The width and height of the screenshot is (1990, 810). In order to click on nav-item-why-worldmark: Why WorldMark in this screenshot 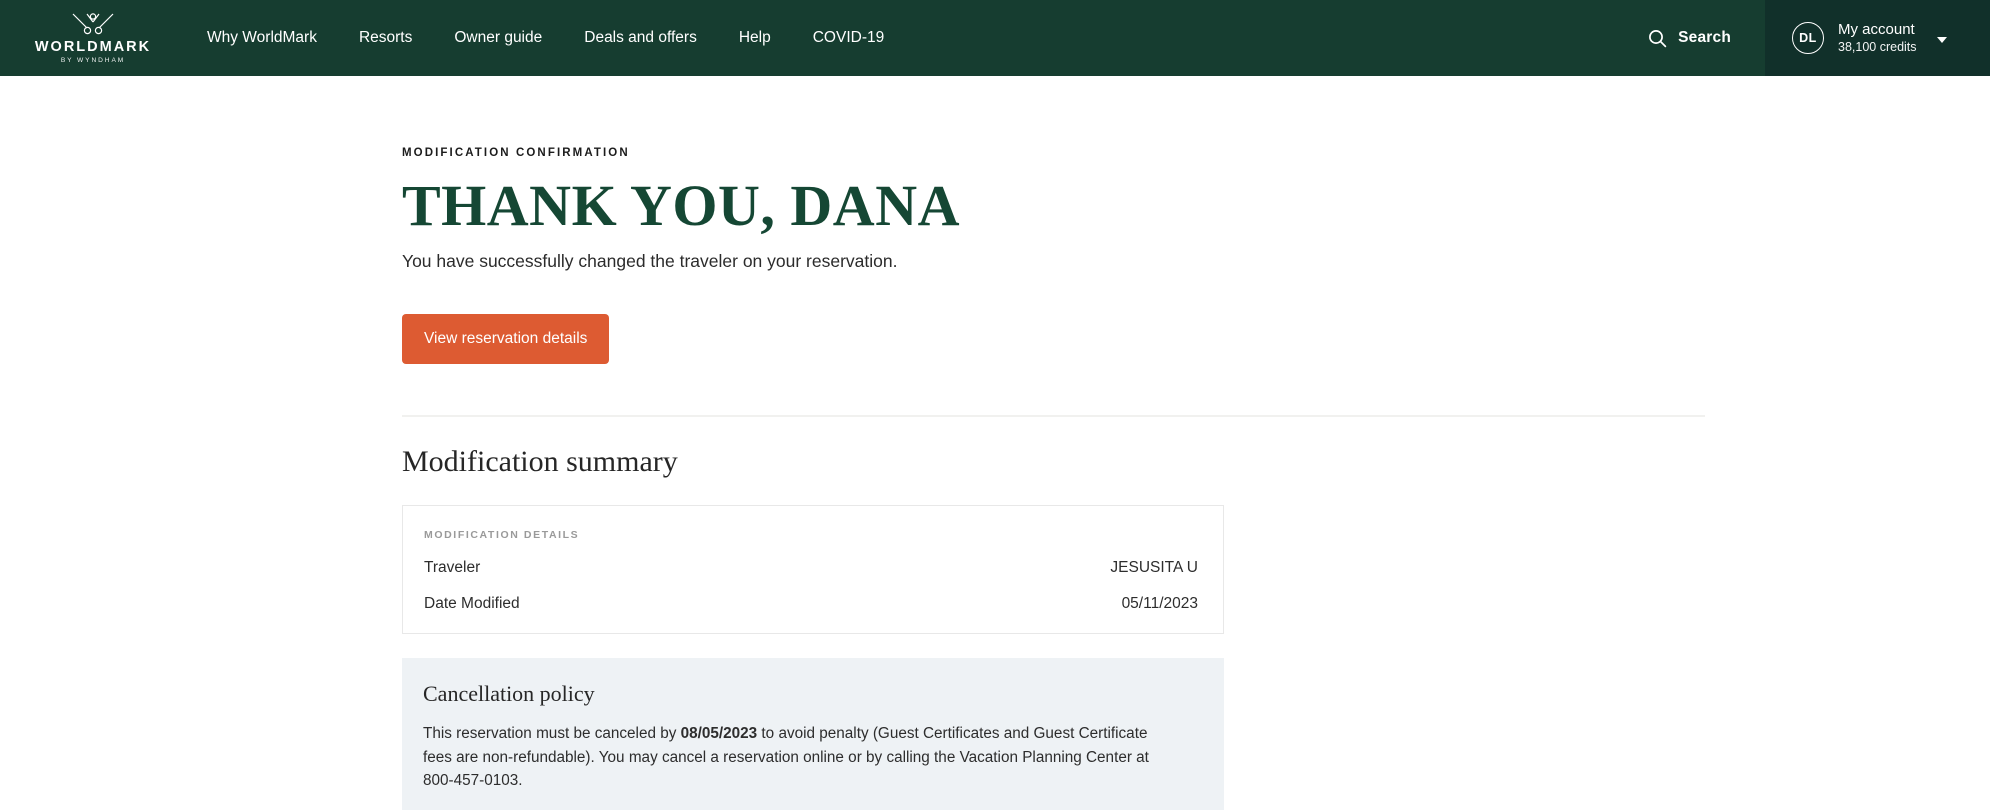, I will do `click(262, 38)`.